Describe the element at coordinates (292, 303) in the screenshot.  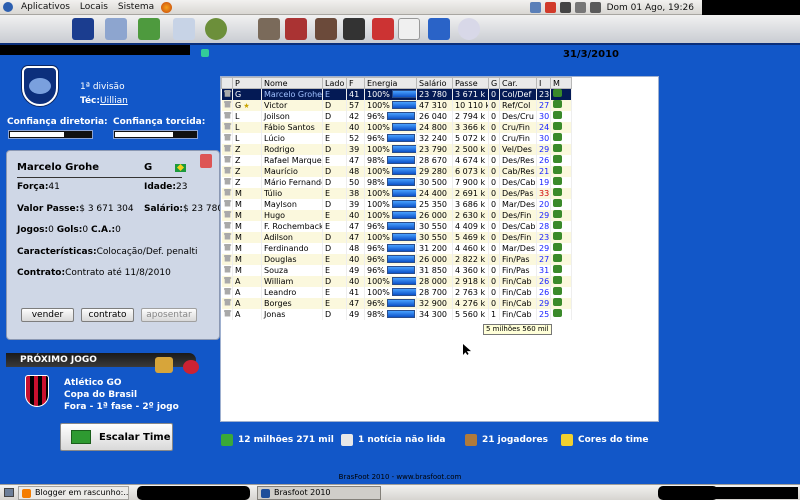
I see `cell-nome: Borges` at that location.